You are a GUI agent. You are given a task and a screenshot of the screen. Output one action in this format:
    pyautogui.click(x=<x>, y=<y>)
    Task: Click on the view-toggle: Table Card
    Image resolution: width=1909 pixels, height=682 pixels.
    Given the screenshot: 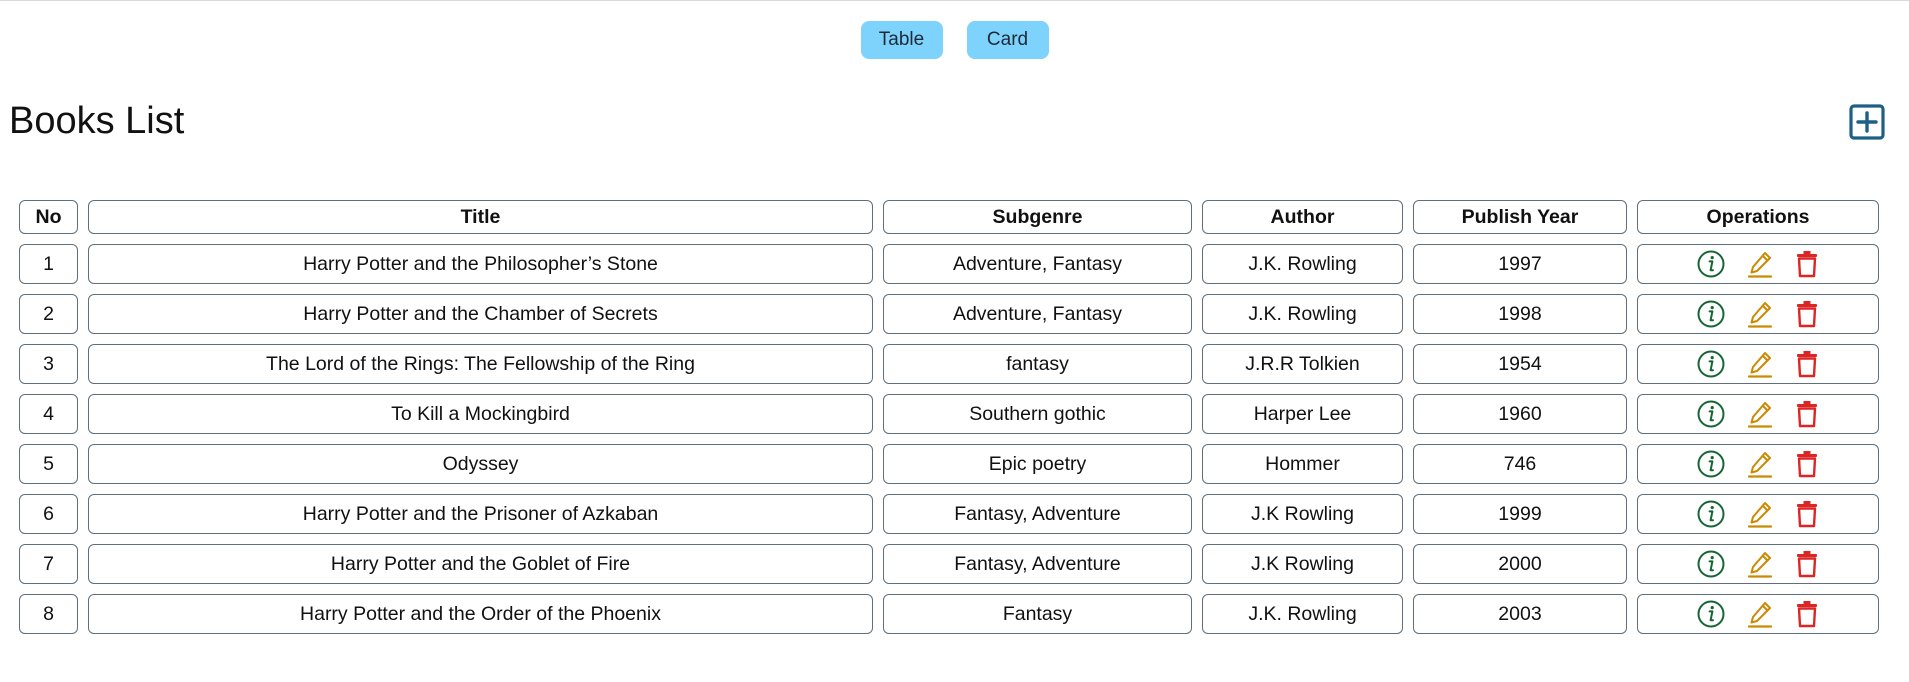 What is the action you would take?
    pyautogui.click(x=954, y=40)
    